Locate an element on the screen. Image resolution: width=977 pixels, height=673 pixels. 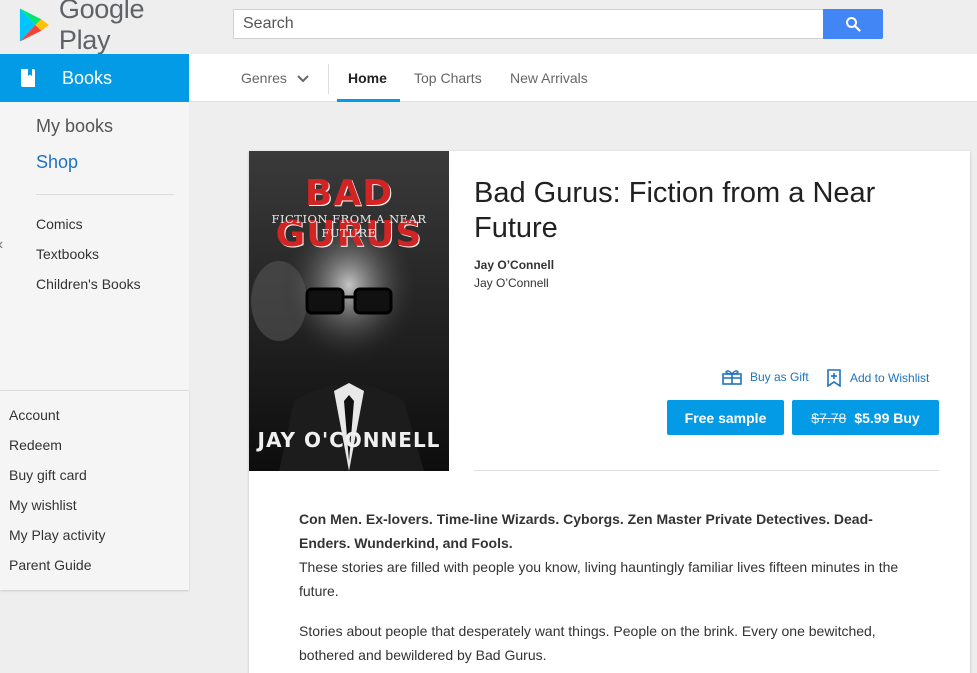
book-icon is located at coordinates (28, 78).